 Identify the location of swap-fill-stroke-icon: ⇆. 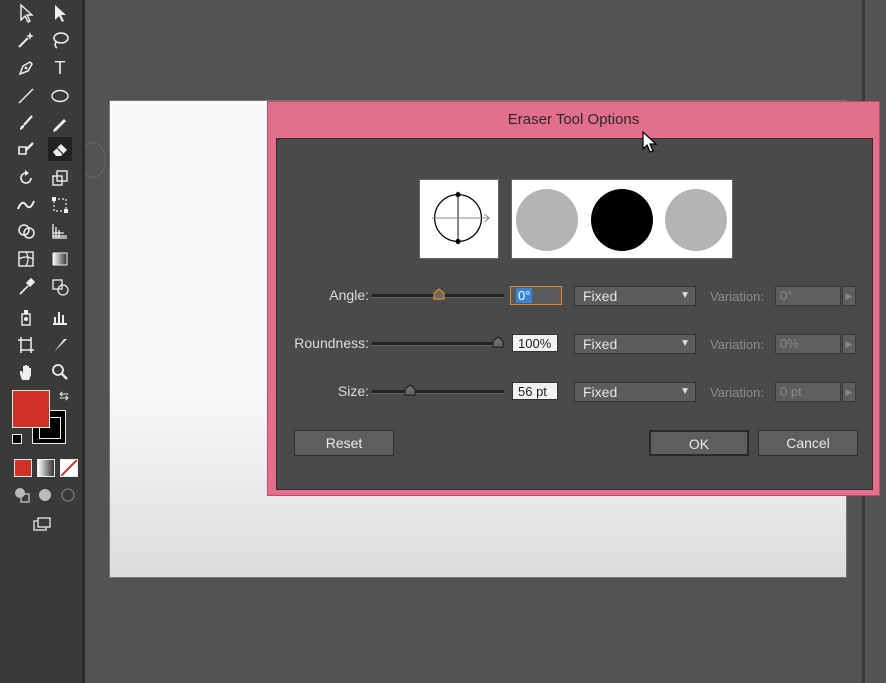
(64, 396).